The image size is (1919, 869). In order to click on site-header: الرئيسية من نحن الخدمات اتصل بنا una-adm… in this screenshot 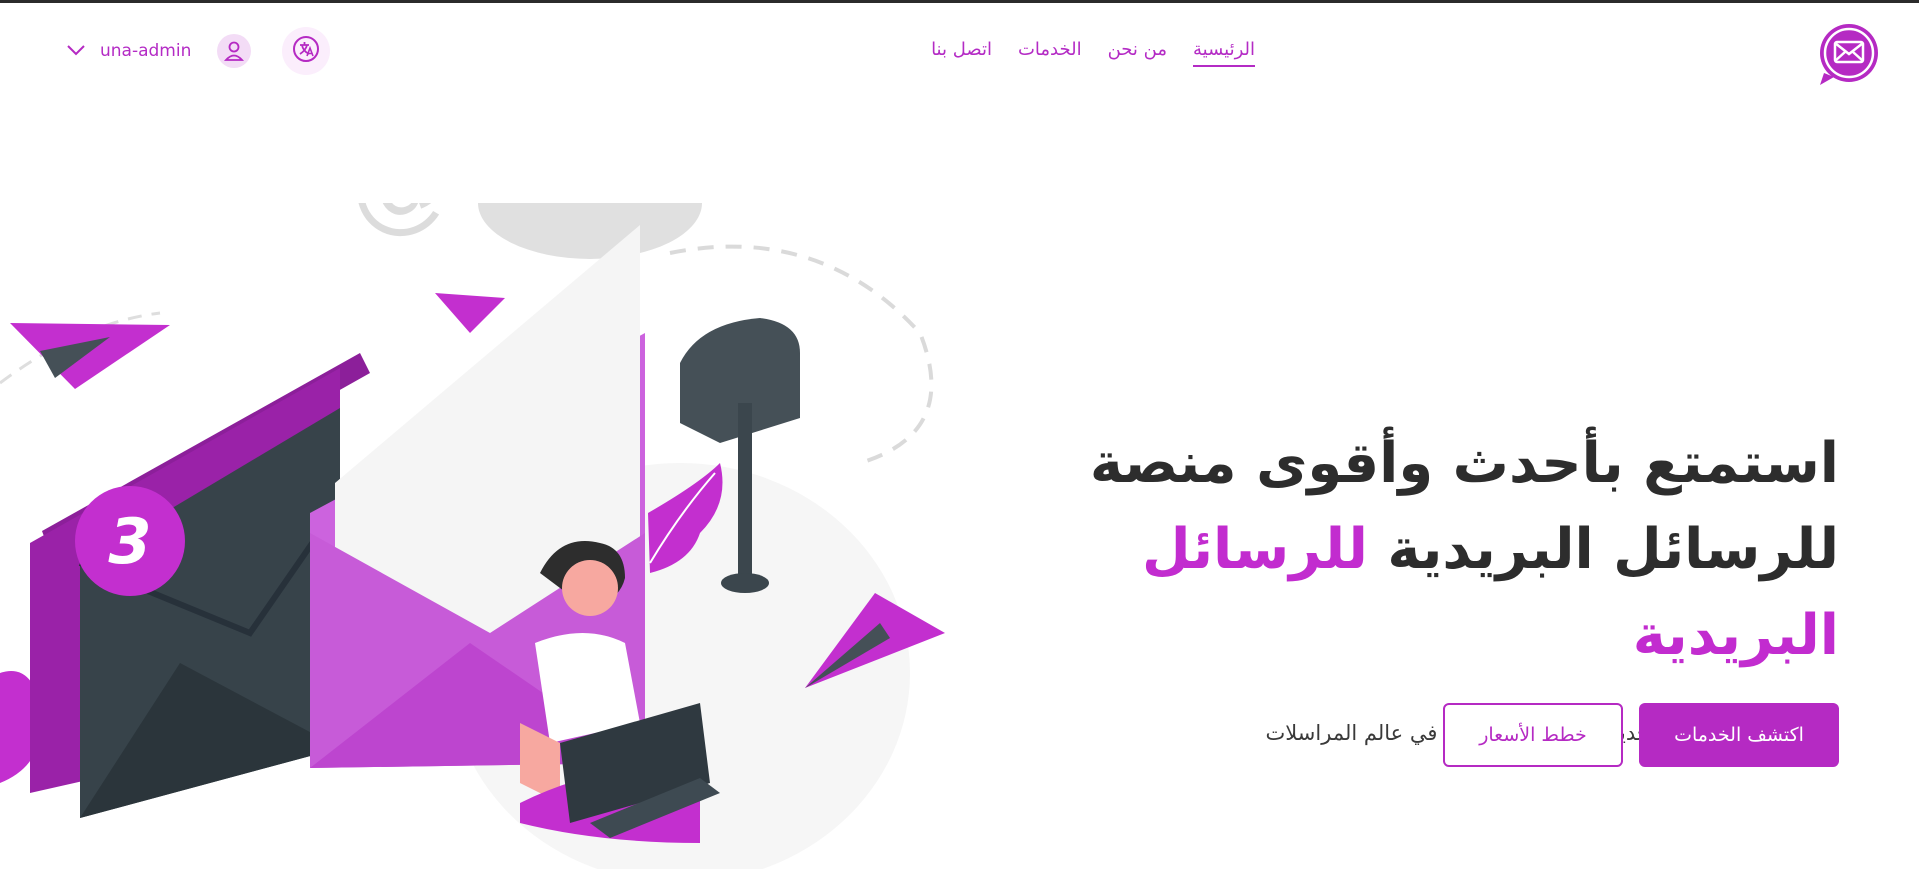, I will do `click(959, 53)`.